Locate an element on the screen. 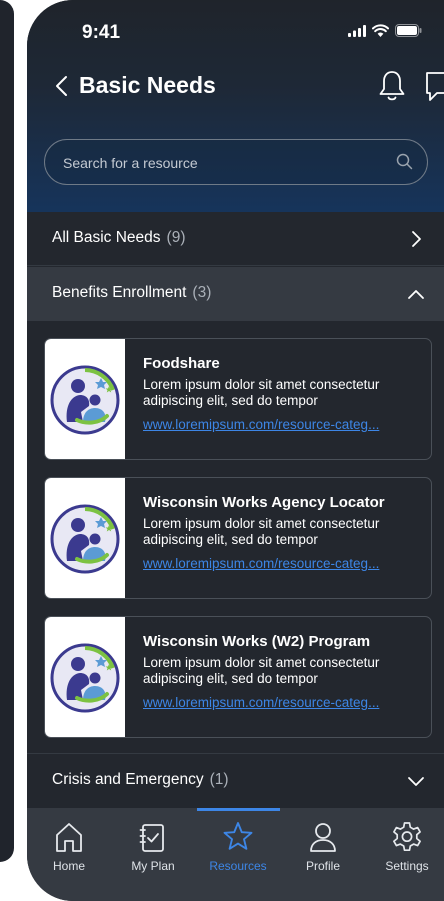 This screenshot has height=901, width=444. chevron-up-icon is located at coordinates (416, 294).